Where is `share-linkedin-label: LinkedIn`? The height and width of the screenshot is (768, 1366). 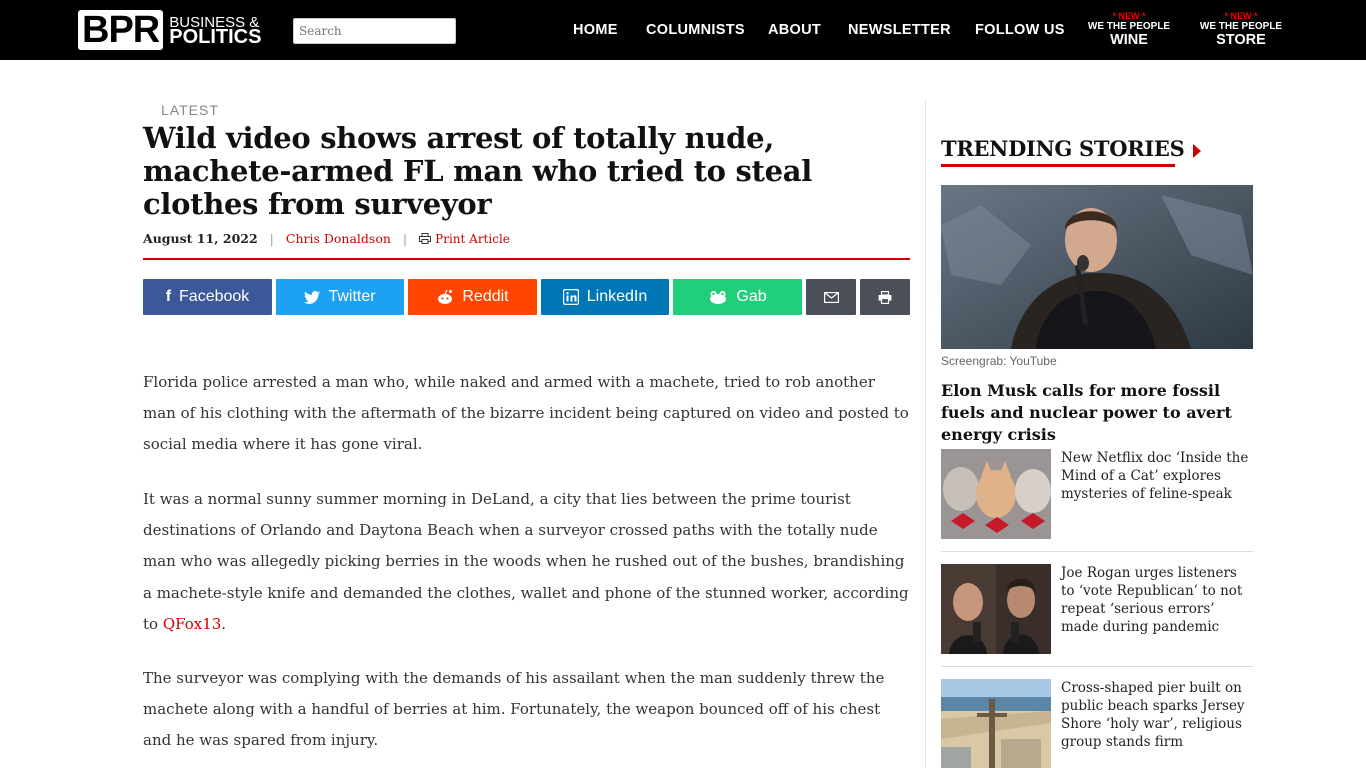
share-linkedin-label: LinkedIn is located at coordinates (617, 296).